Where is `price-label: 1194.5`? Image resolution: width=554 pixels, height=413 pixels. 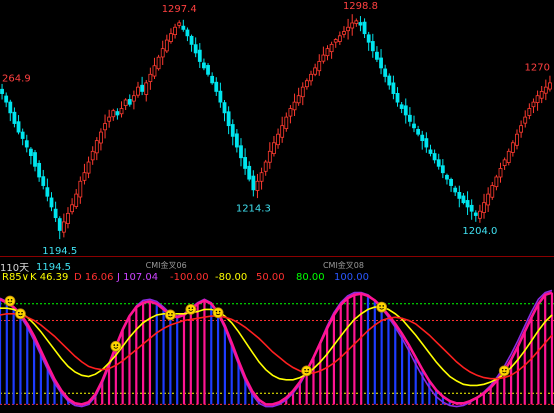 price-label: 1194.5 is located at coordinates (59, 251).